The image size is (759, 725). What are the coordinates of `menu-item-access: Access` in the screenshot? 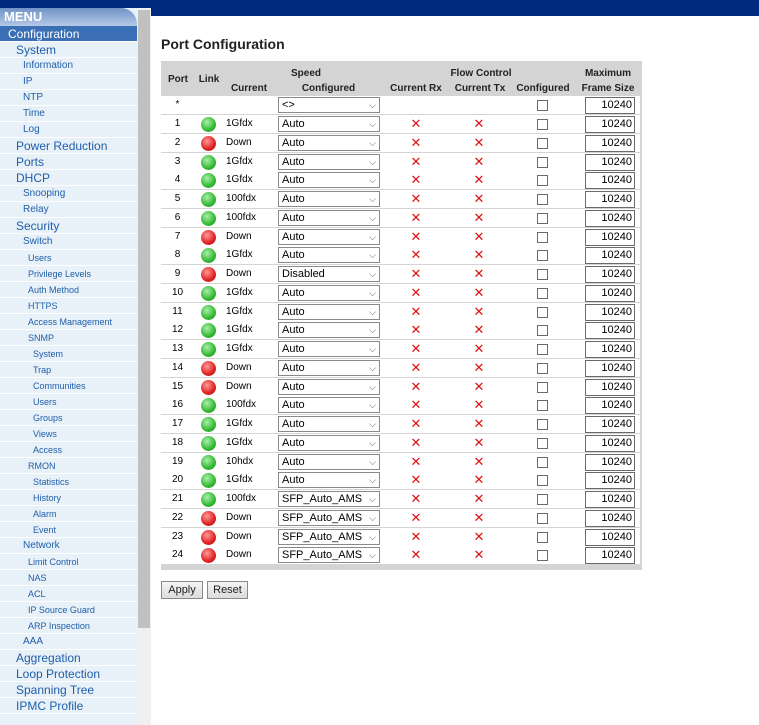 It's located at (68, 450).